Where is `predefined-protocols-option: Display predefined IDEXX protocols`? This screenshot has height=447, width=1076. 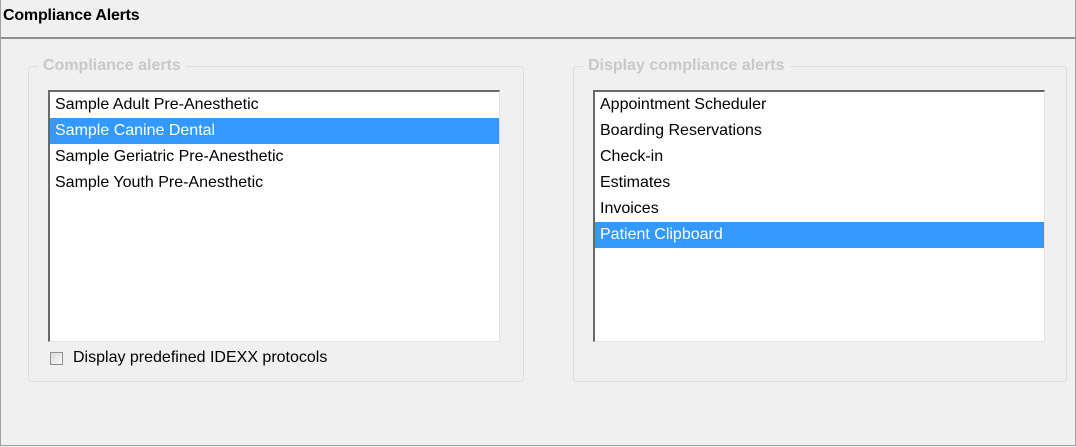 predefined-protocols-option: Display predefined IDEXX protocols is located at coordinates (188, 358).